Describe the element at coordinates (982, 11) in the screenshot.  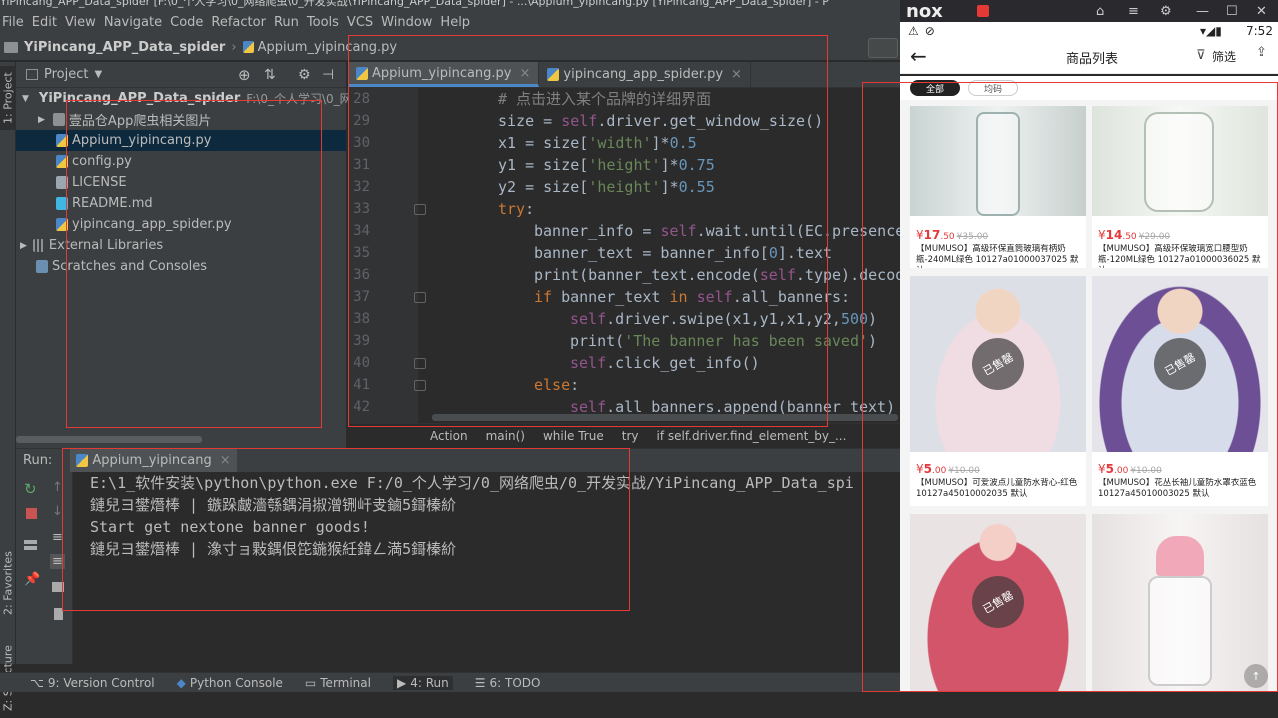
I see `alert-icon` at that location.